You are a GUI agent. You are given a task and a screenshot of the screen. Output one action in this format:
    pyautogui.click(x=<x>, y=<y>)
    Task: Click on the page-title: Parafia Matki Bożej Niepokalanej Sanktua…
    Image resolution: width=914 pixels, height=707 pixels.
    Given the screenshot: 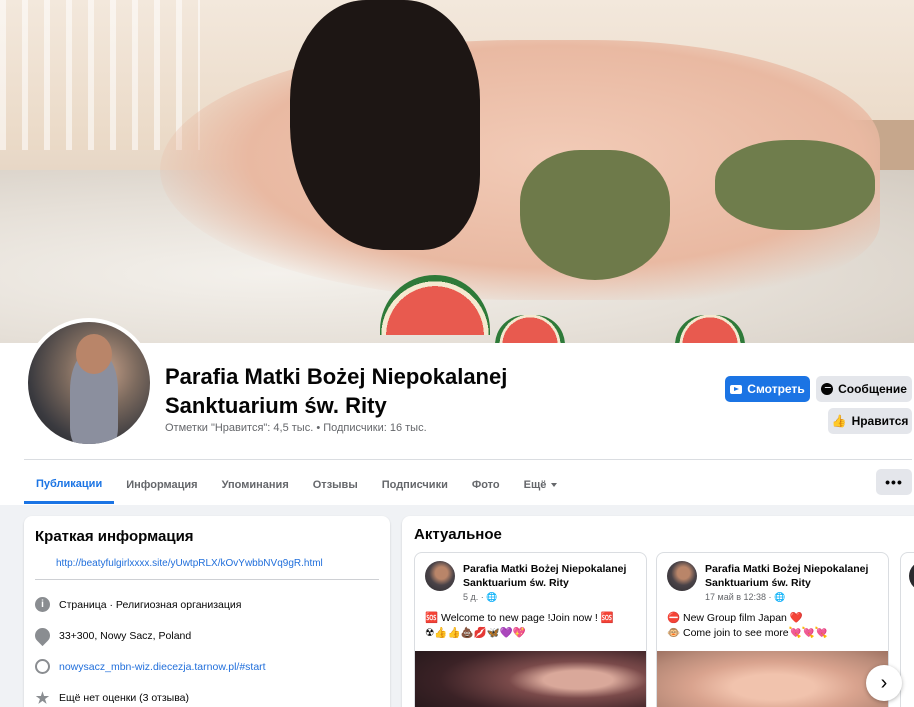 What is the action you would take?
    pyautogui.click(x=375, y=391)
    